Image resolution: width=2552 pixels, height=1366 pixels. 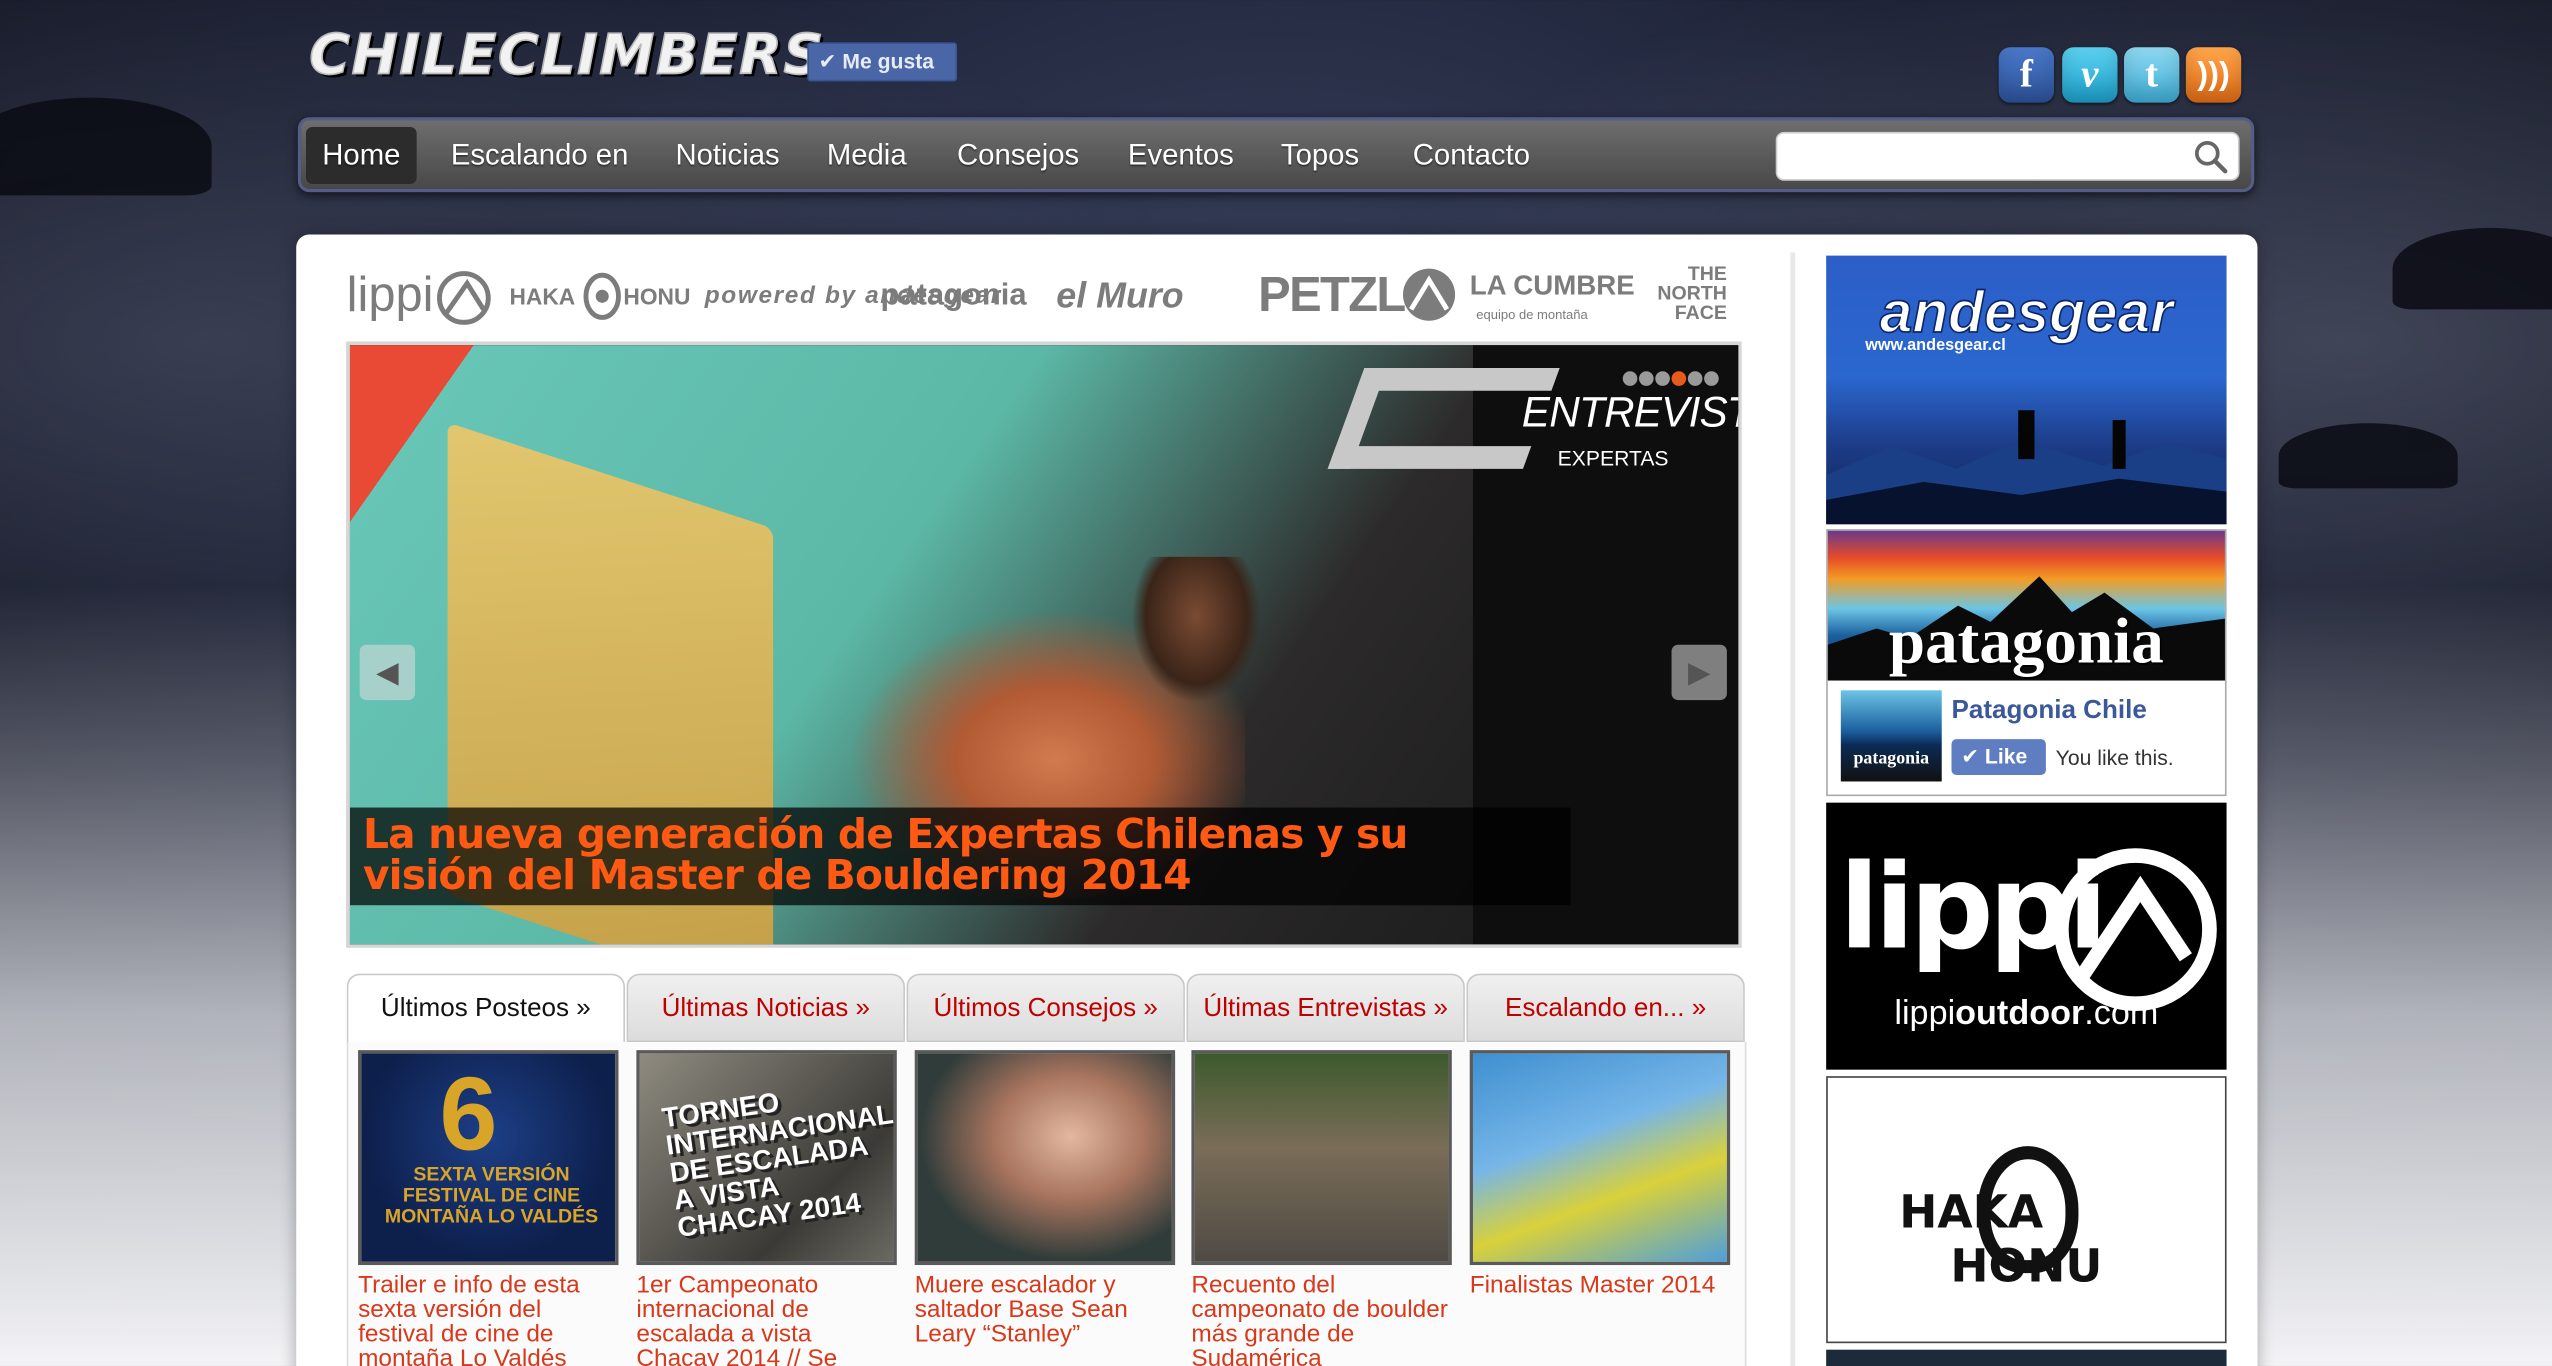 I want to click on brand-la-cumbre-sub: equipo de montaña, so click(x=1532, y=315).